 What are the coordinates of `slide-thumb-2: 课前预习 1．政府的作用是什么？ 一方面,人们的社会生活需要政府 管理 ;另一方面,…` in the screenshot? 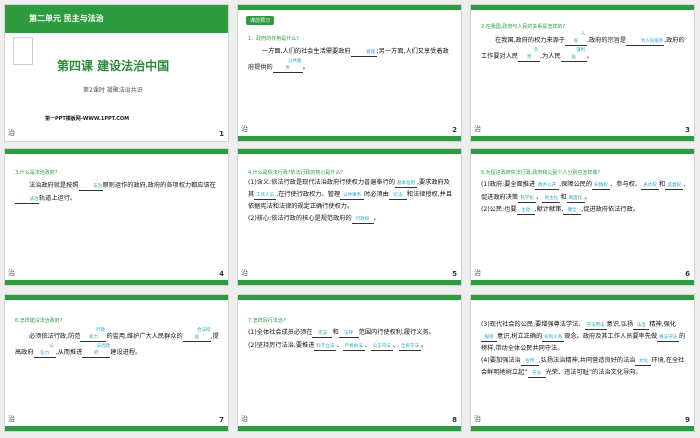 It's located at (349, 73).